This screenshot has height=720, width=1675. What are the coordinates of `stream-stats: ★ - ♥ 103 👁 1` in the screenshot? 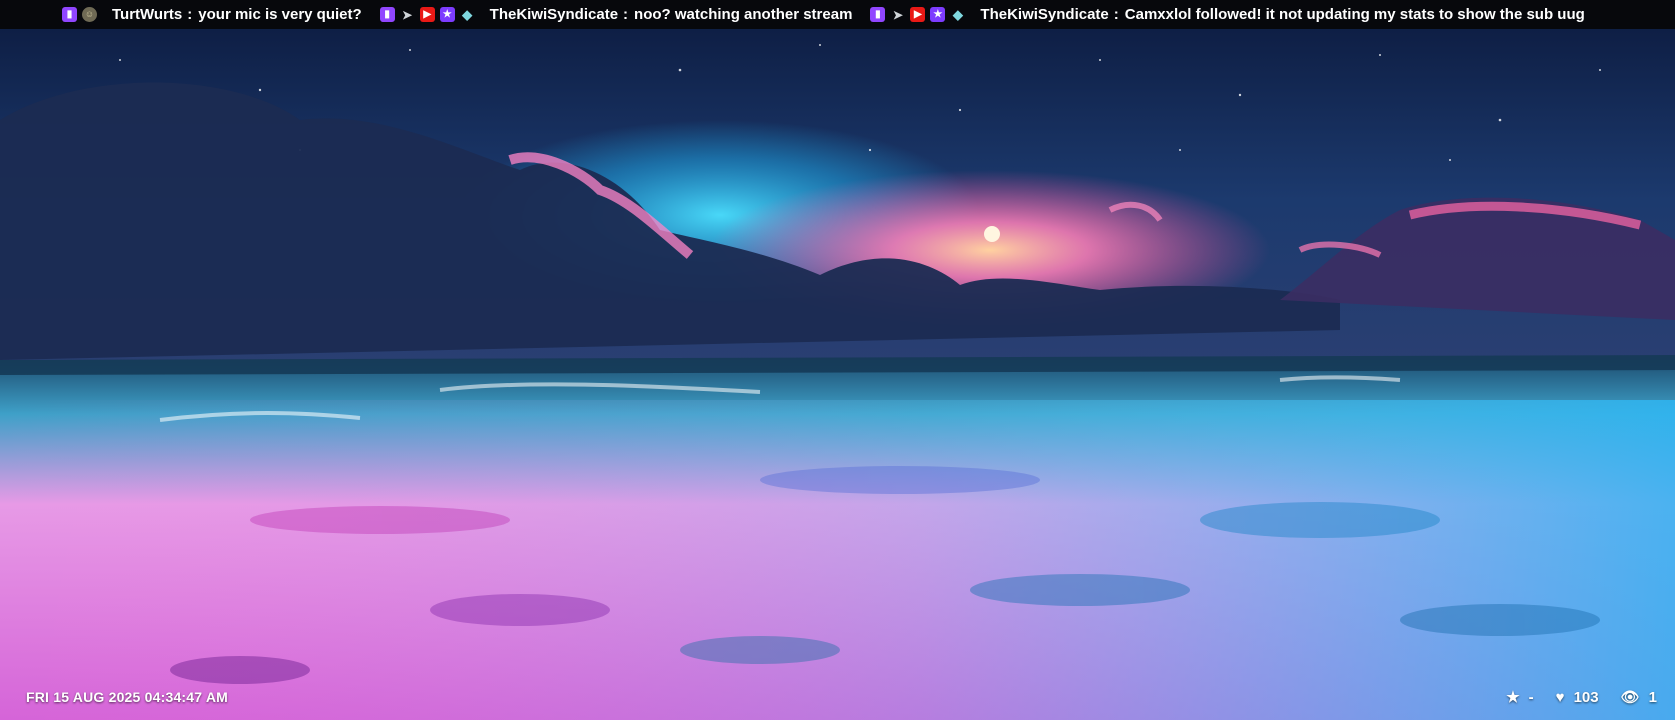 It's located at (1570, 697).